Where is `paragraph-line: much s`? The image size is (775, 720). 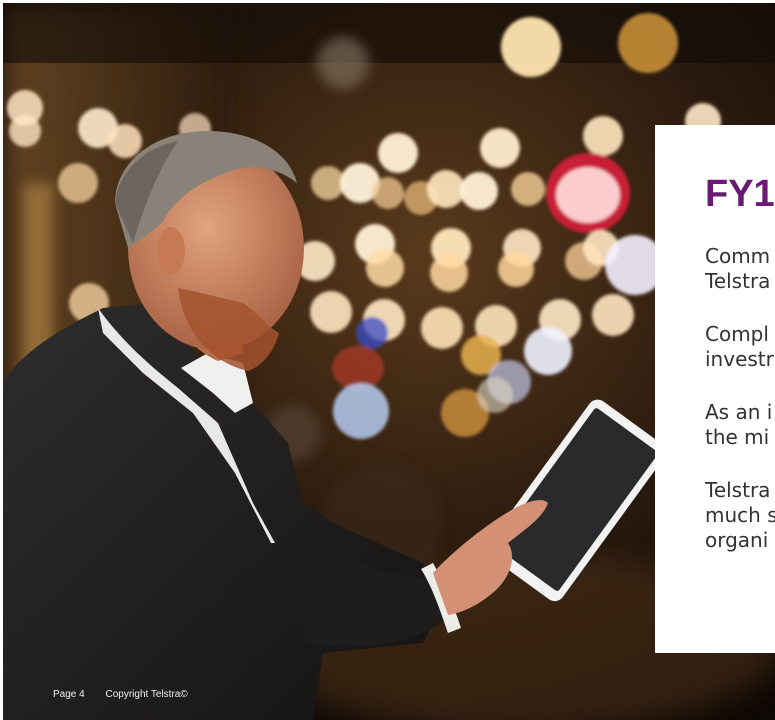 paragraph-line: much s is located at coordinates (740, 515).